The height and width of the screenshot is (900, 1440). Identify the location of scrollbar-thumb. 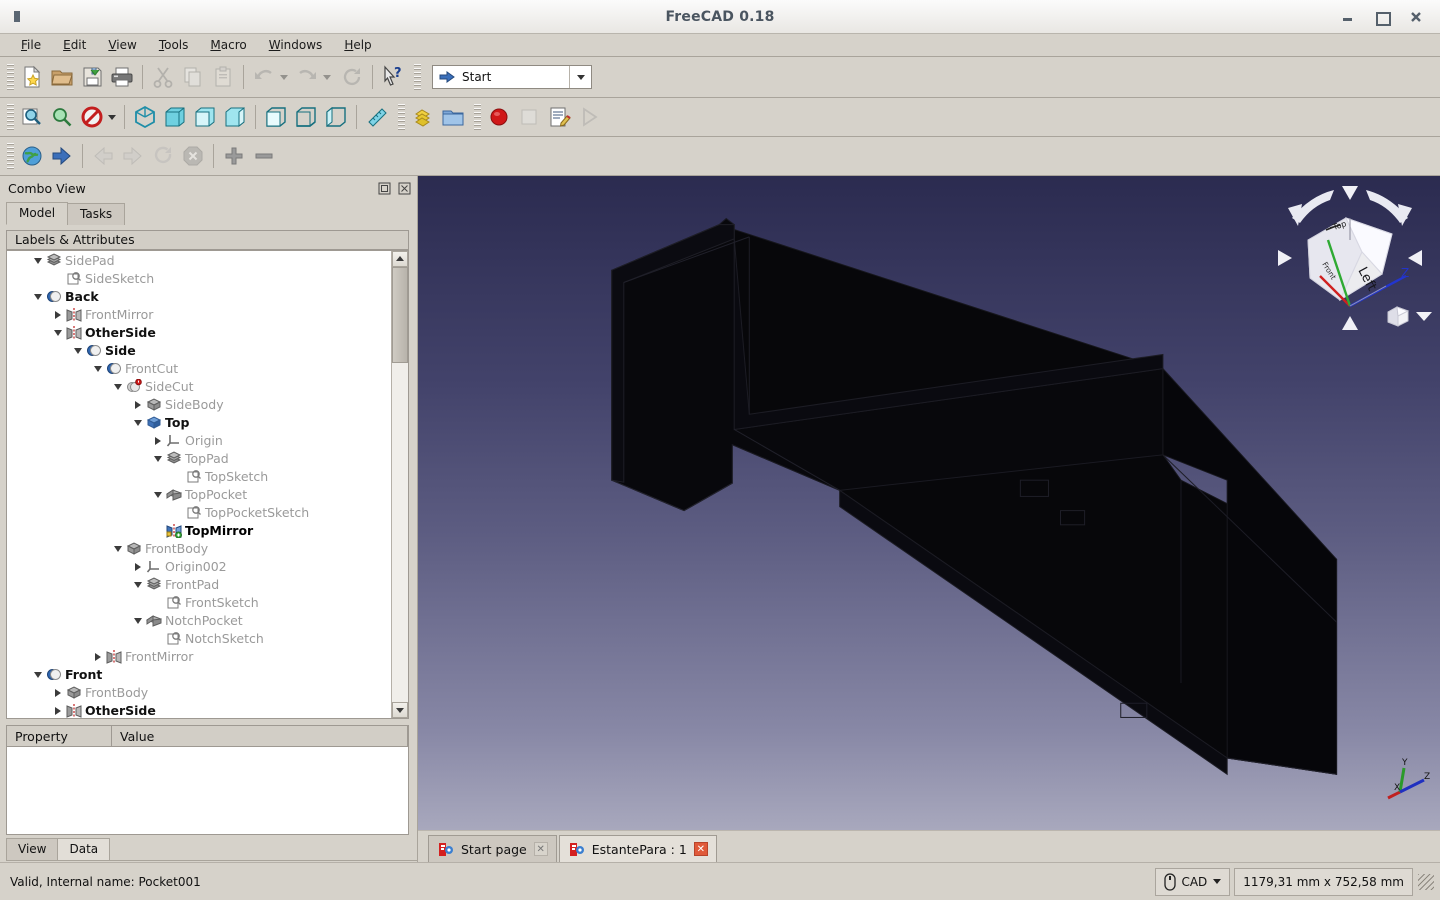
(400, 314).